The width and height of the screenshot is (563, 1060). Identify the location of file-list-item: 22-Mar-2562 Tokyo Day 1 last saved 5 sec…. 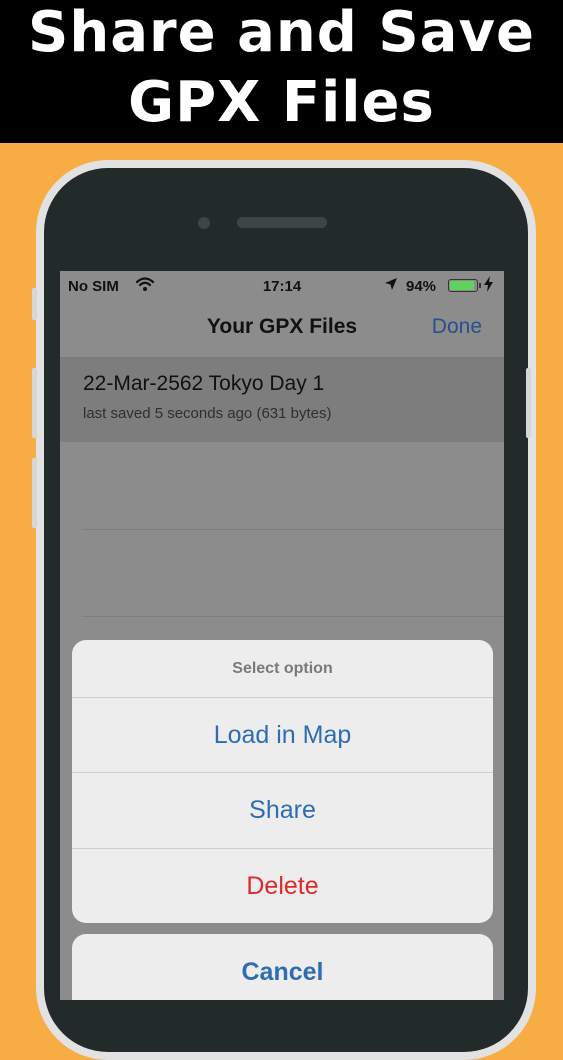
(282, 400).